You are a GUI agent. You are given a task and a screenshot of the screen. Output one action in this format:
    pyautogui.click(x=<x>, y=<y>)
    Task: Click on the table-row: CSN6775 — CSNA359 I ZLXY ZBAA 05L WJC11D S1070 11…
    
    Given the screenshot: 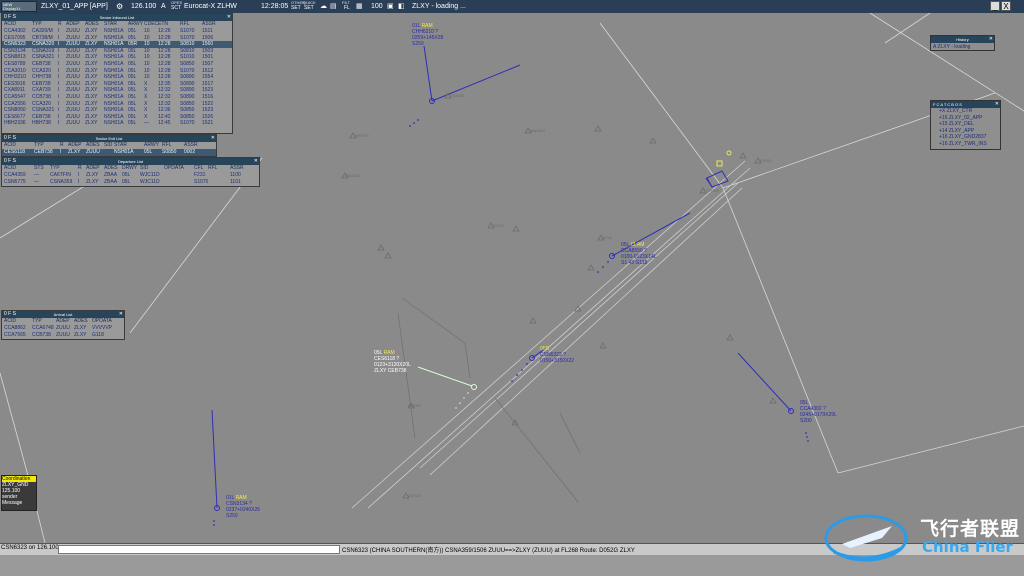 What is the action you would take?
    pyautogui.click(x=130, y=182)
    